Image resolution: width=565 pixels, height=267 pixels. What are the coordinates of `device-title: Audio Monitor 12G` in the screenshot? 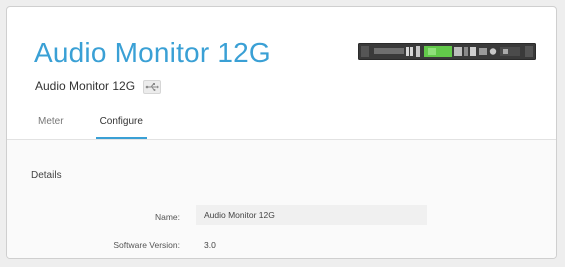 It's located at (152, 52).